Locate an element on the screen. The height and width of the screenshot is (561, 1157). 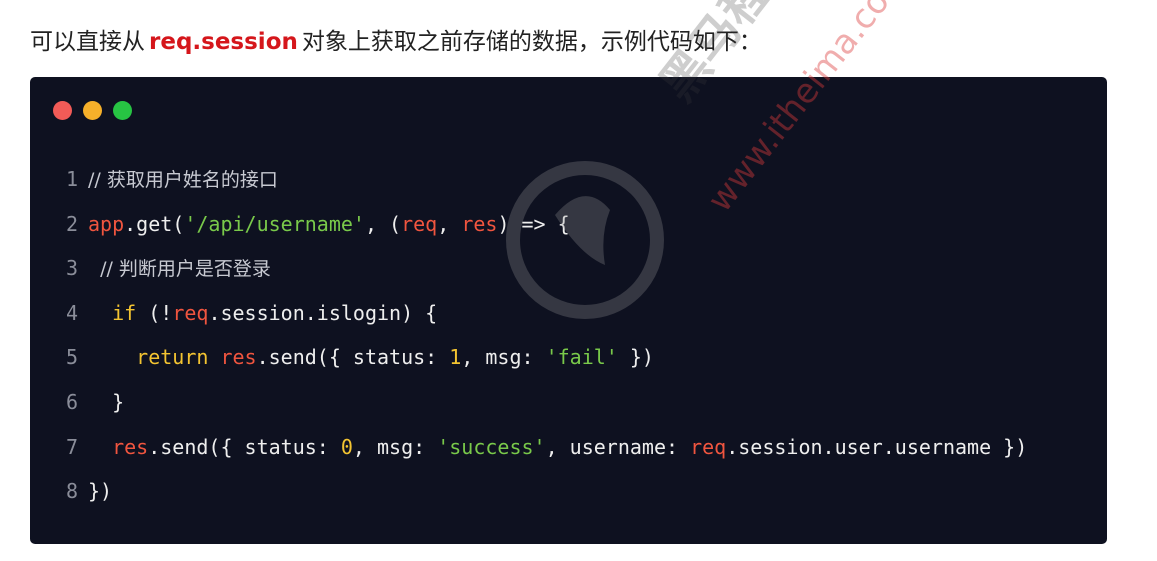
code-token: 'success' is located at coordinates (491, 446).